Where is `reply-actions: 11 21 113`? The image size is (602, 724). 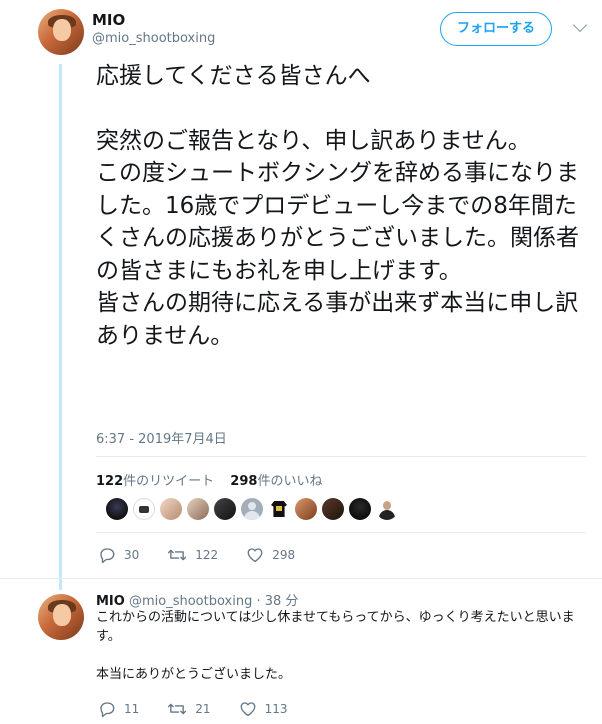 reply-actions: 11 21 113 is located at coordinates (206, 709).